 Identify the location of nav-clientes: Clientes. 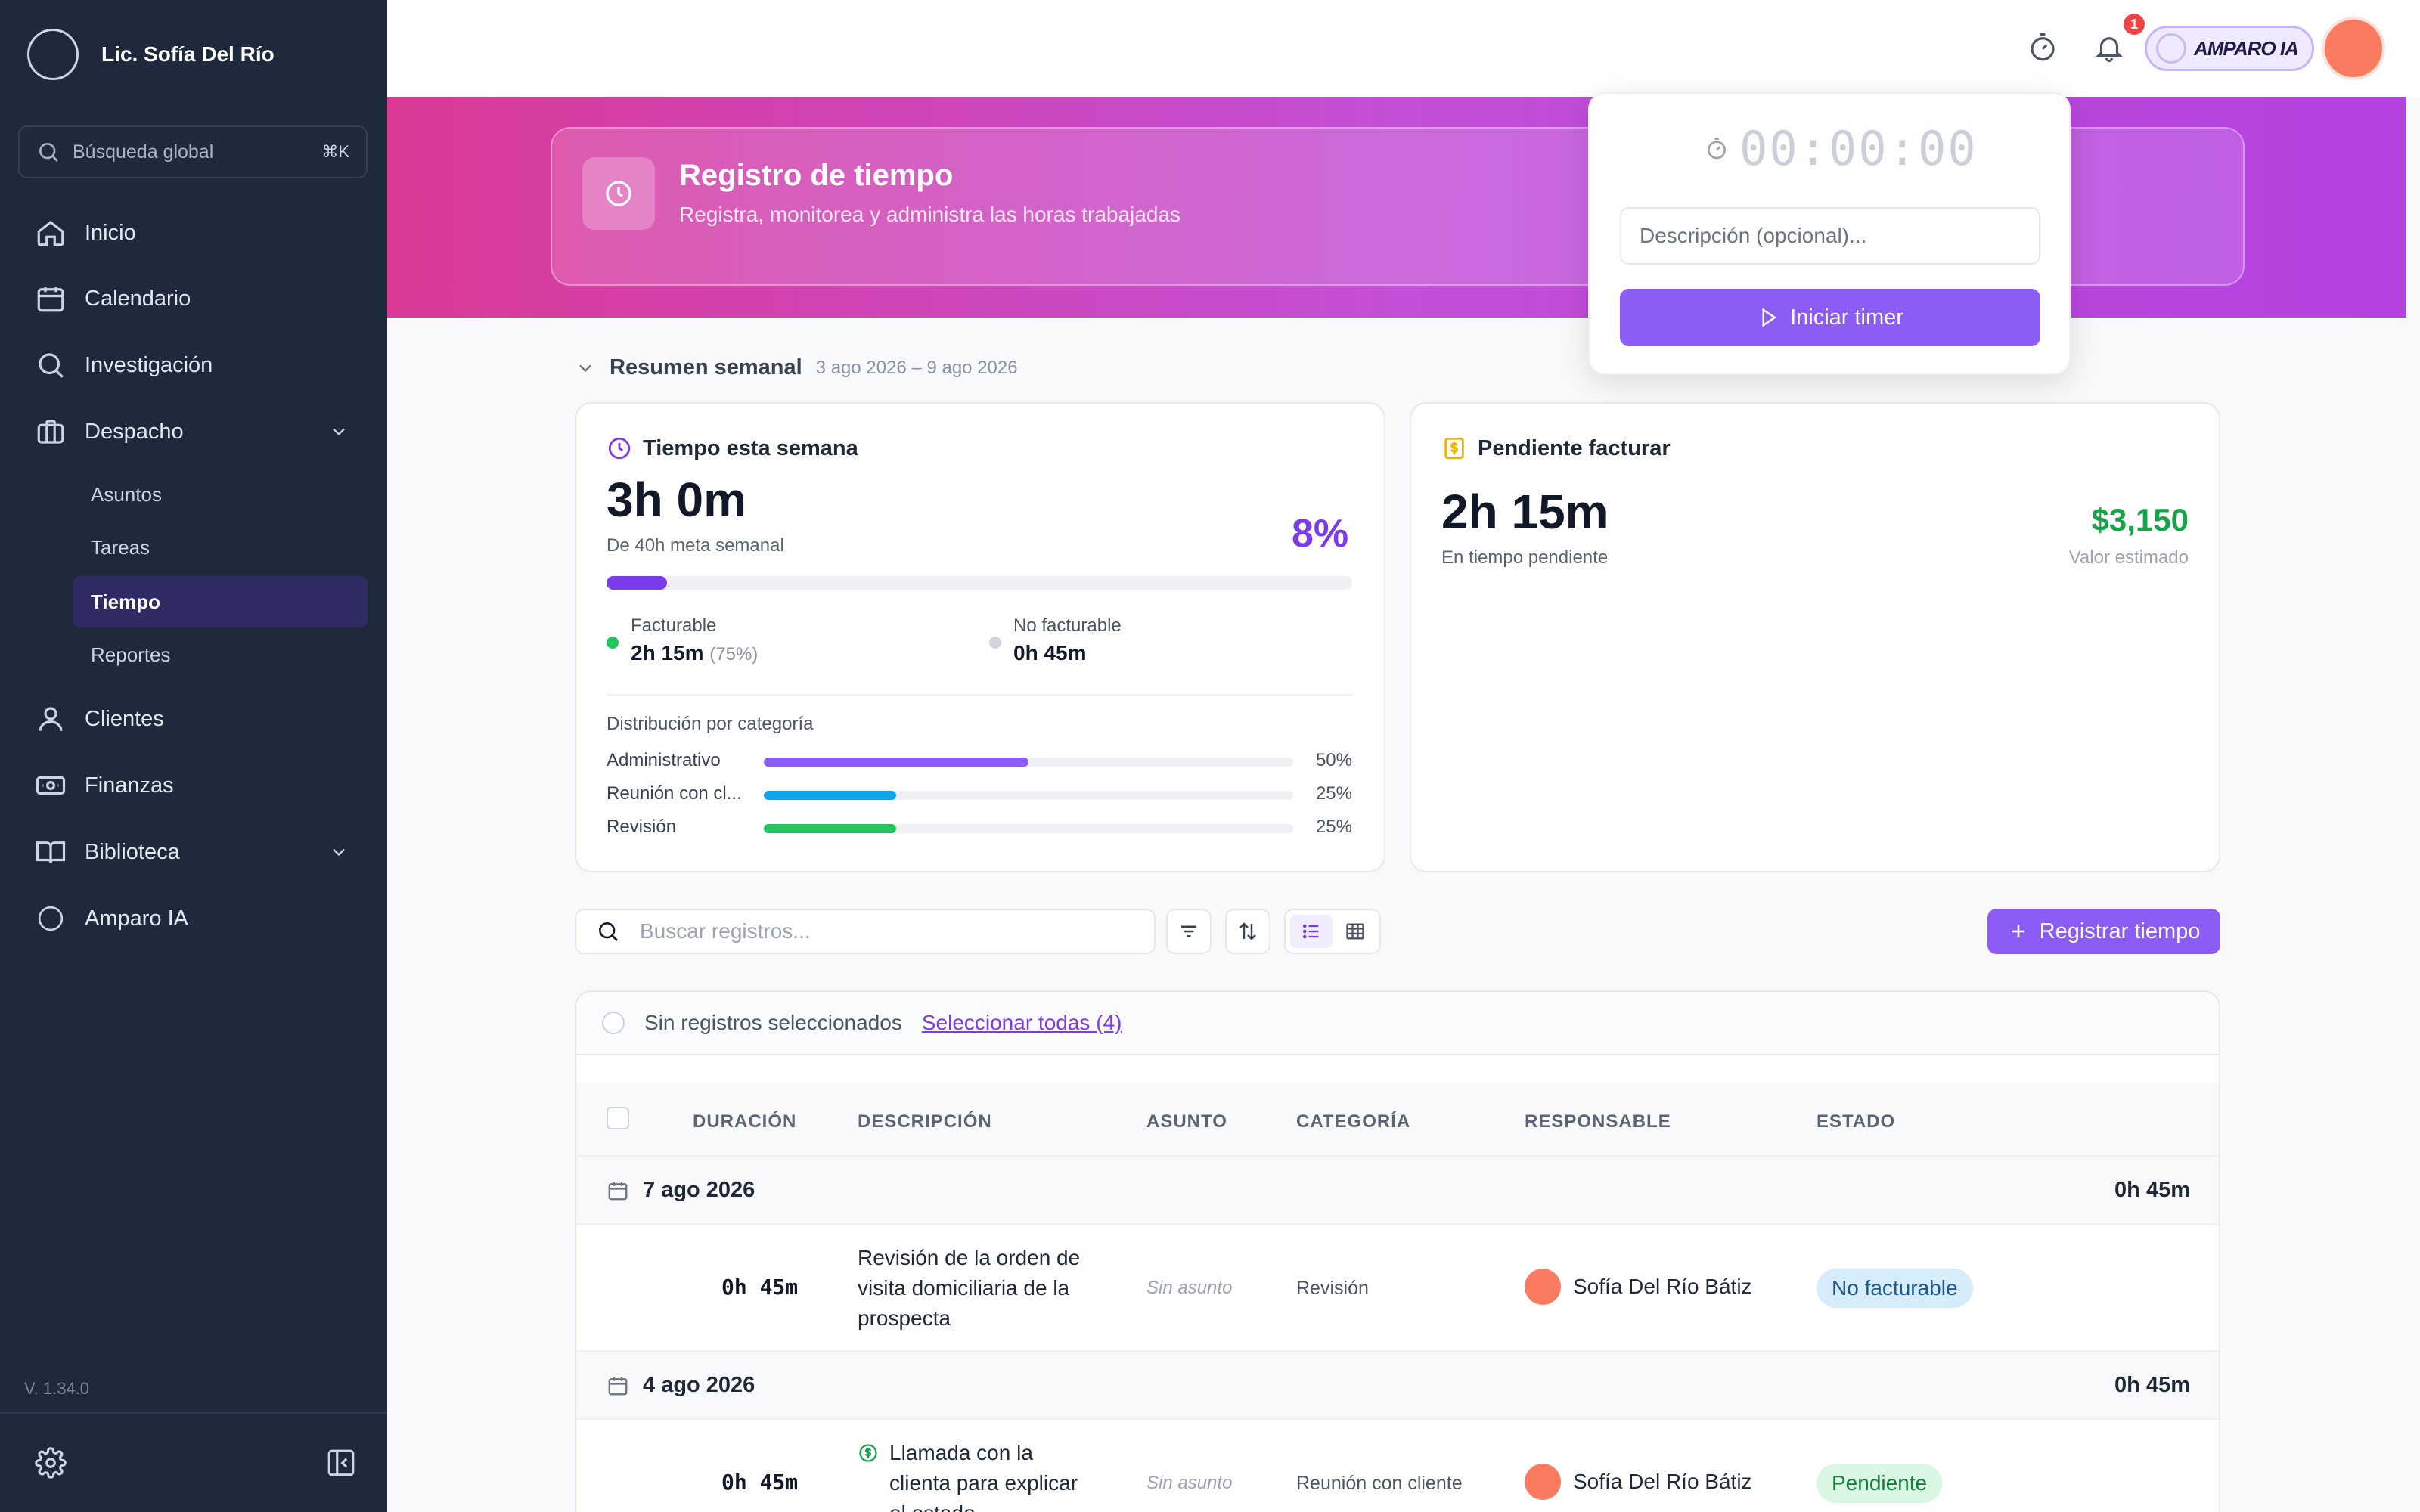
(99, 719).